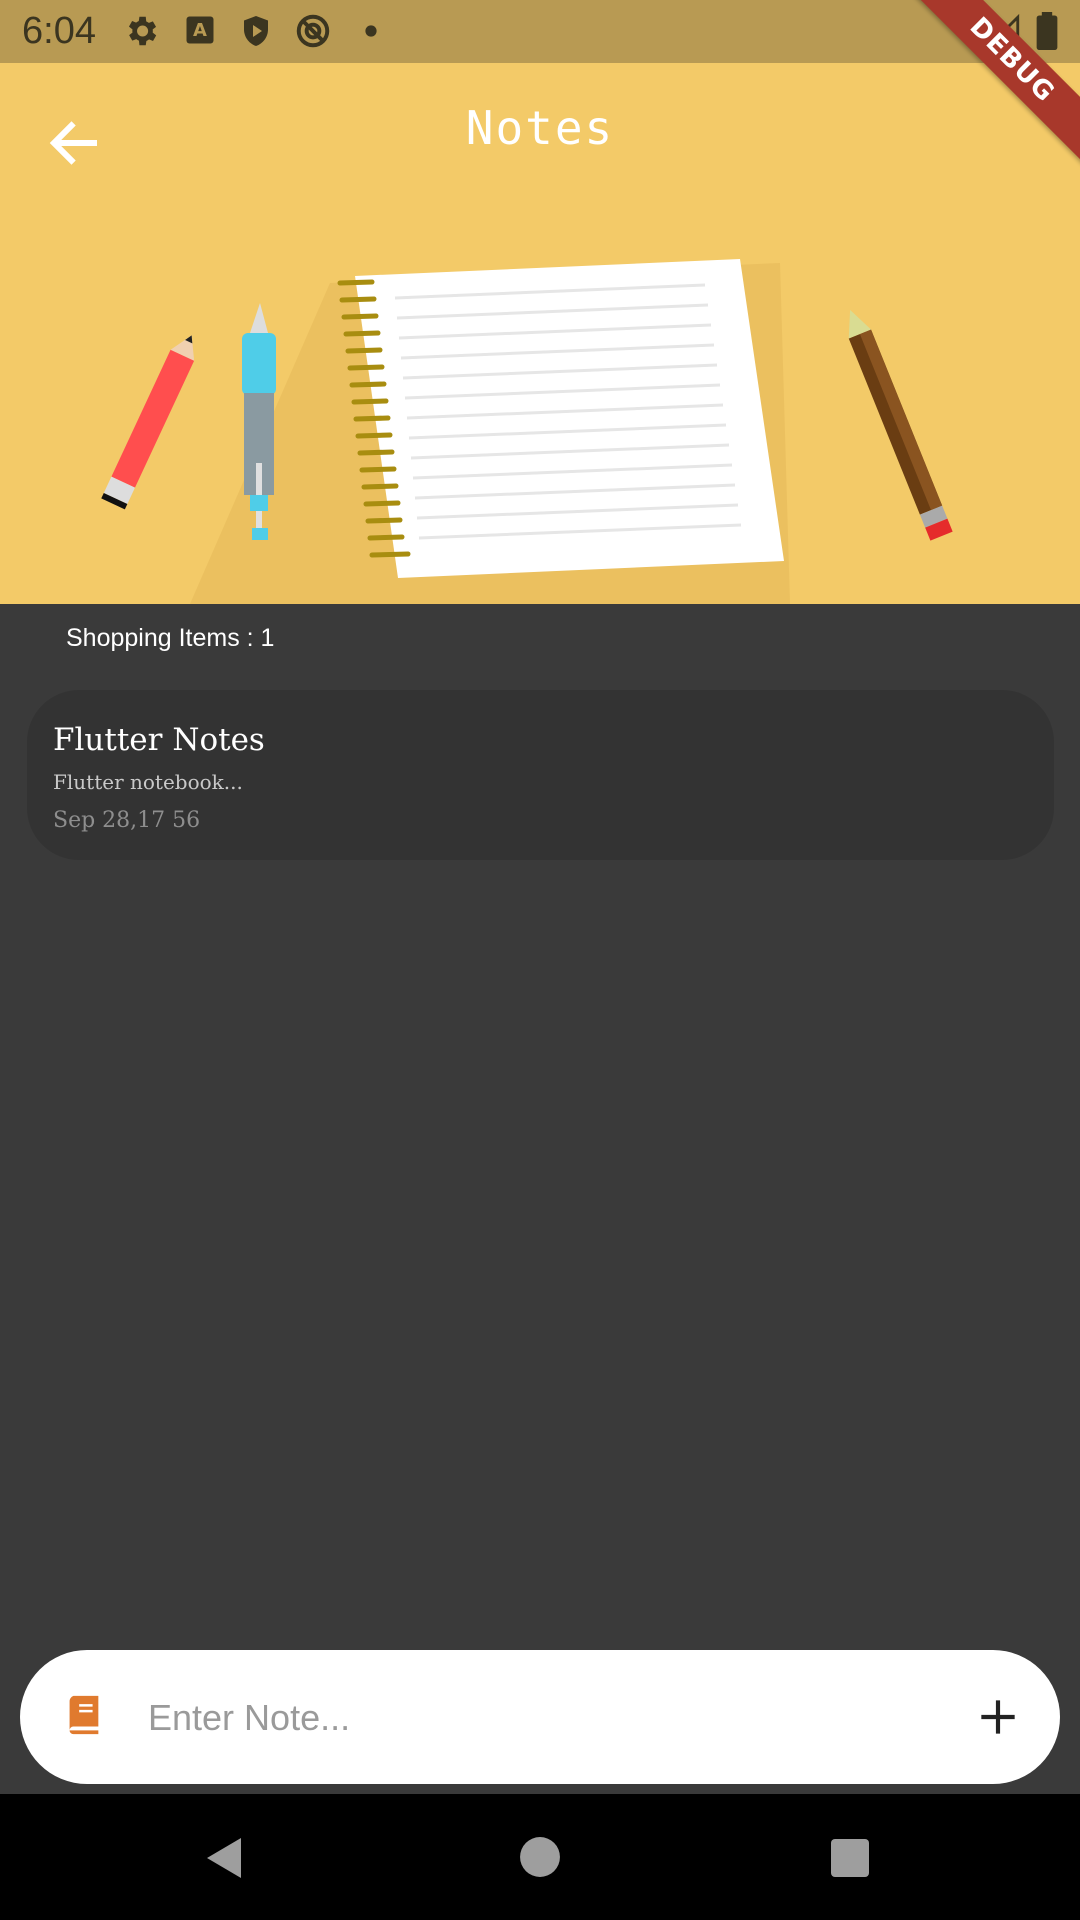  I want to click on note-input-bar, so click(540, 1717).